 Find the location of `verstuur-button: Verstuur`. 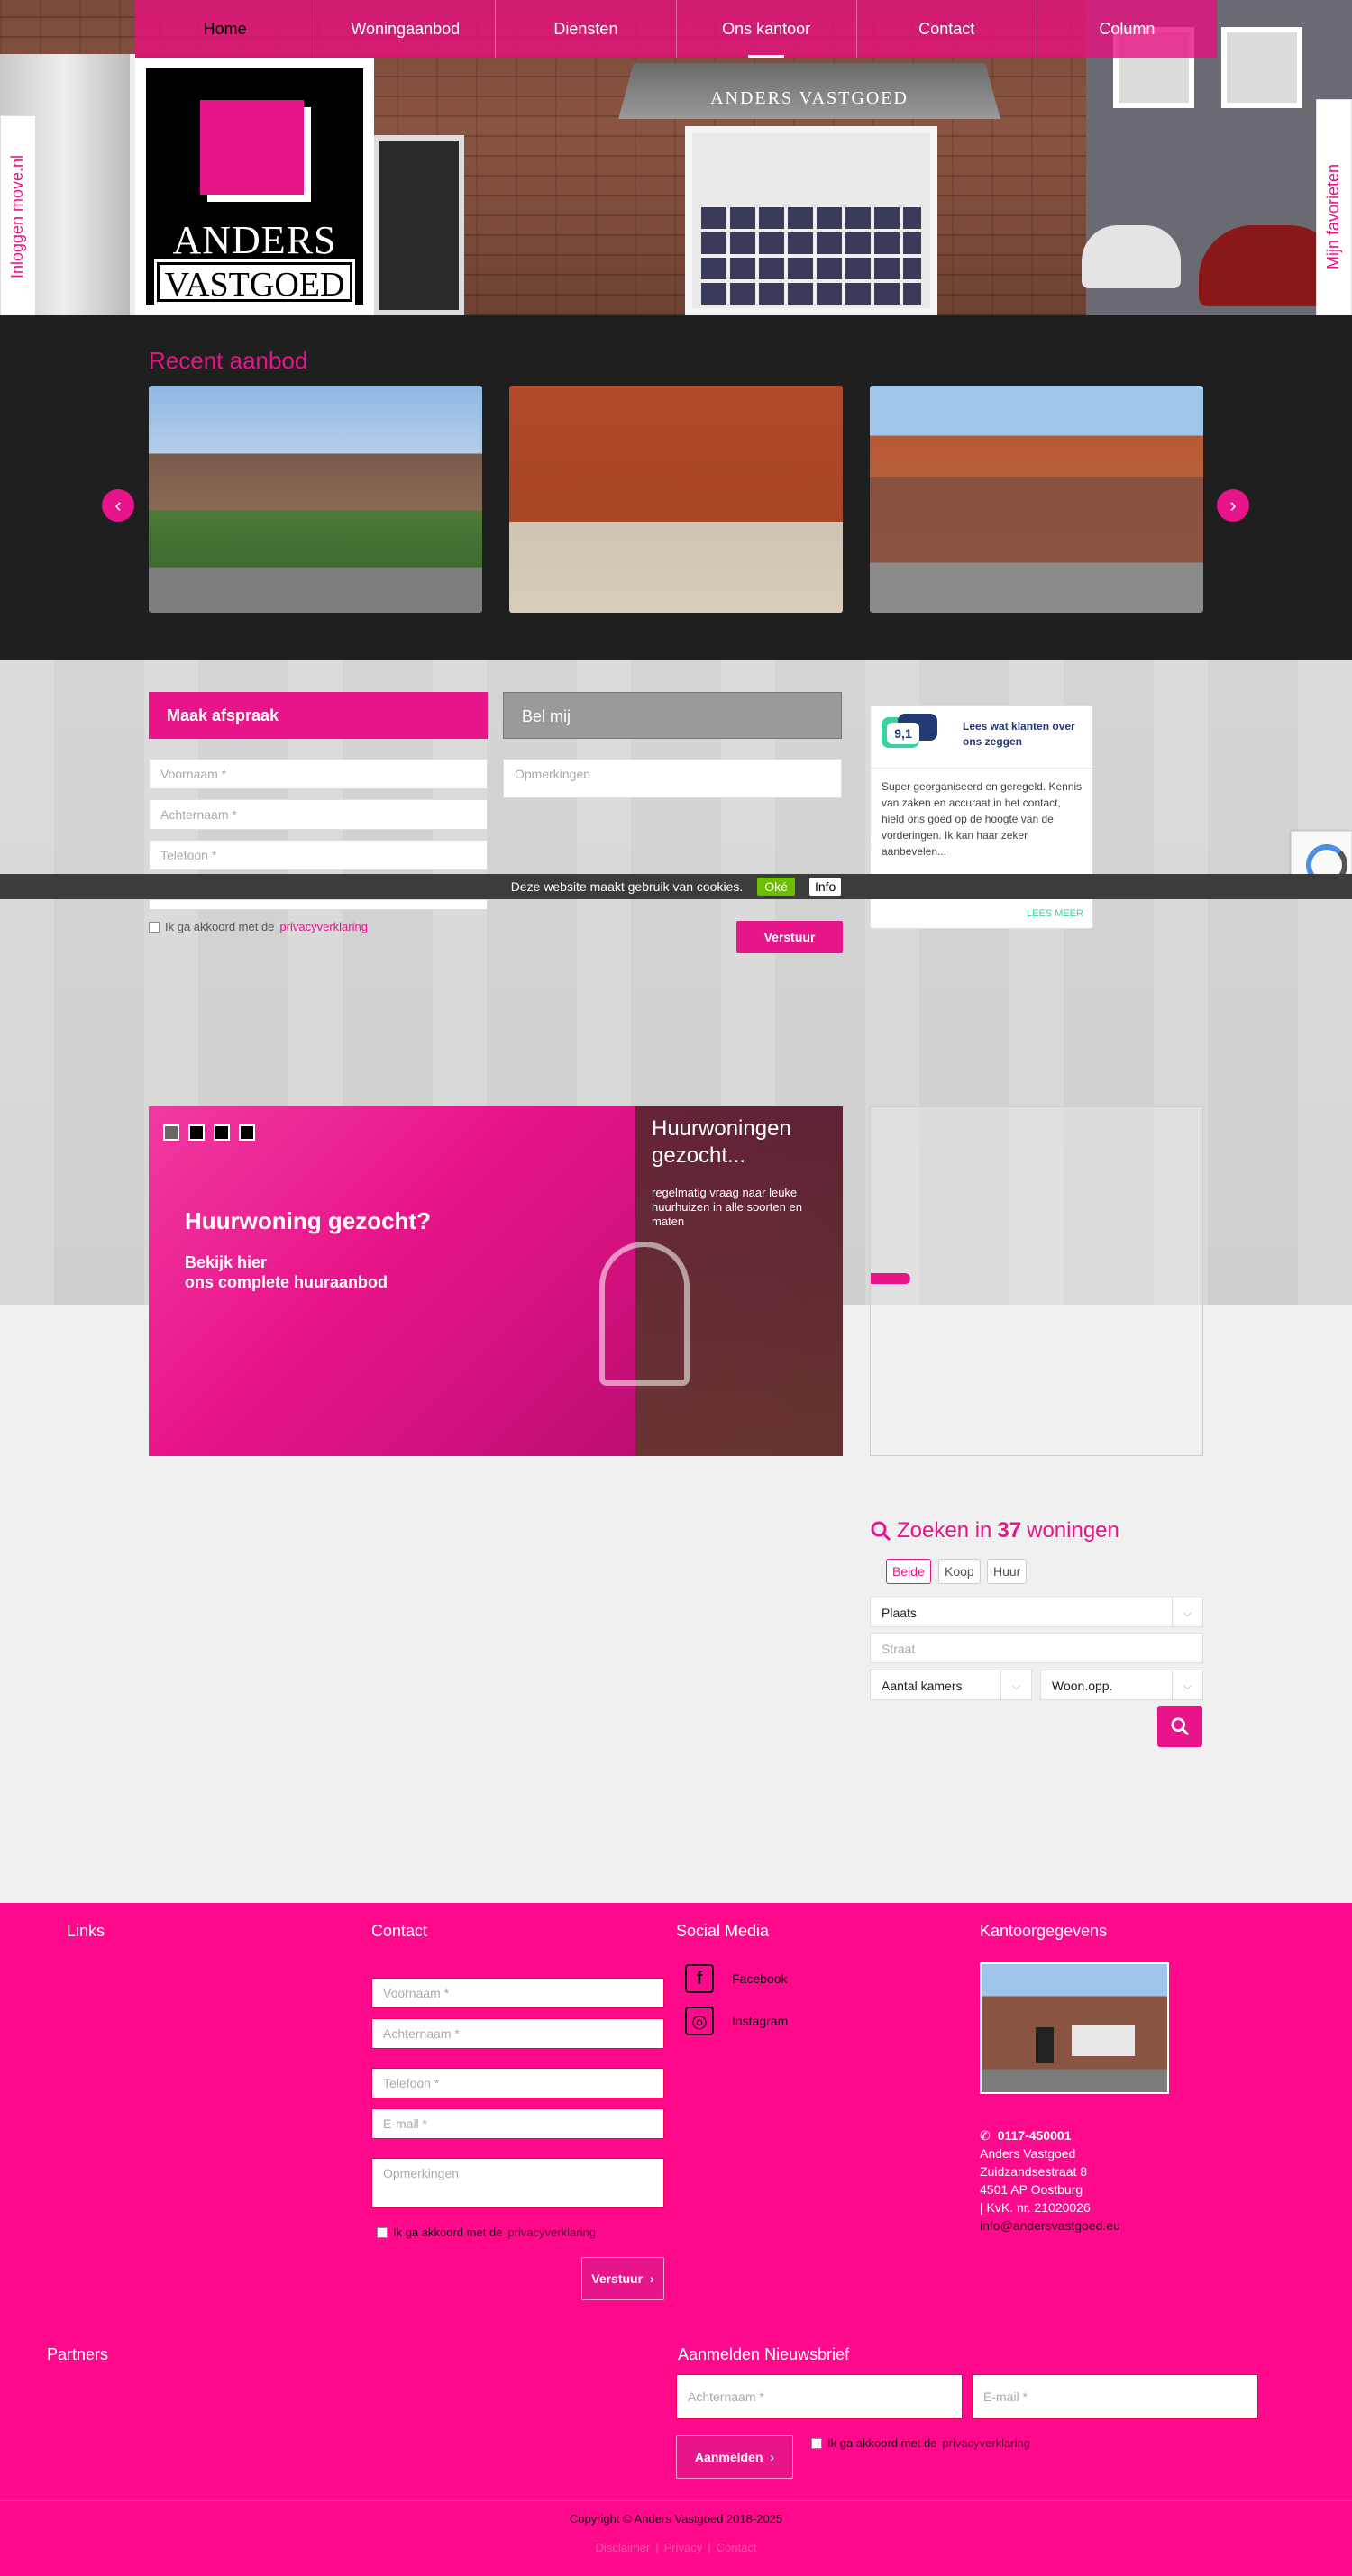

verstuur-button: Verstuur is located at coordinates (789, 937).